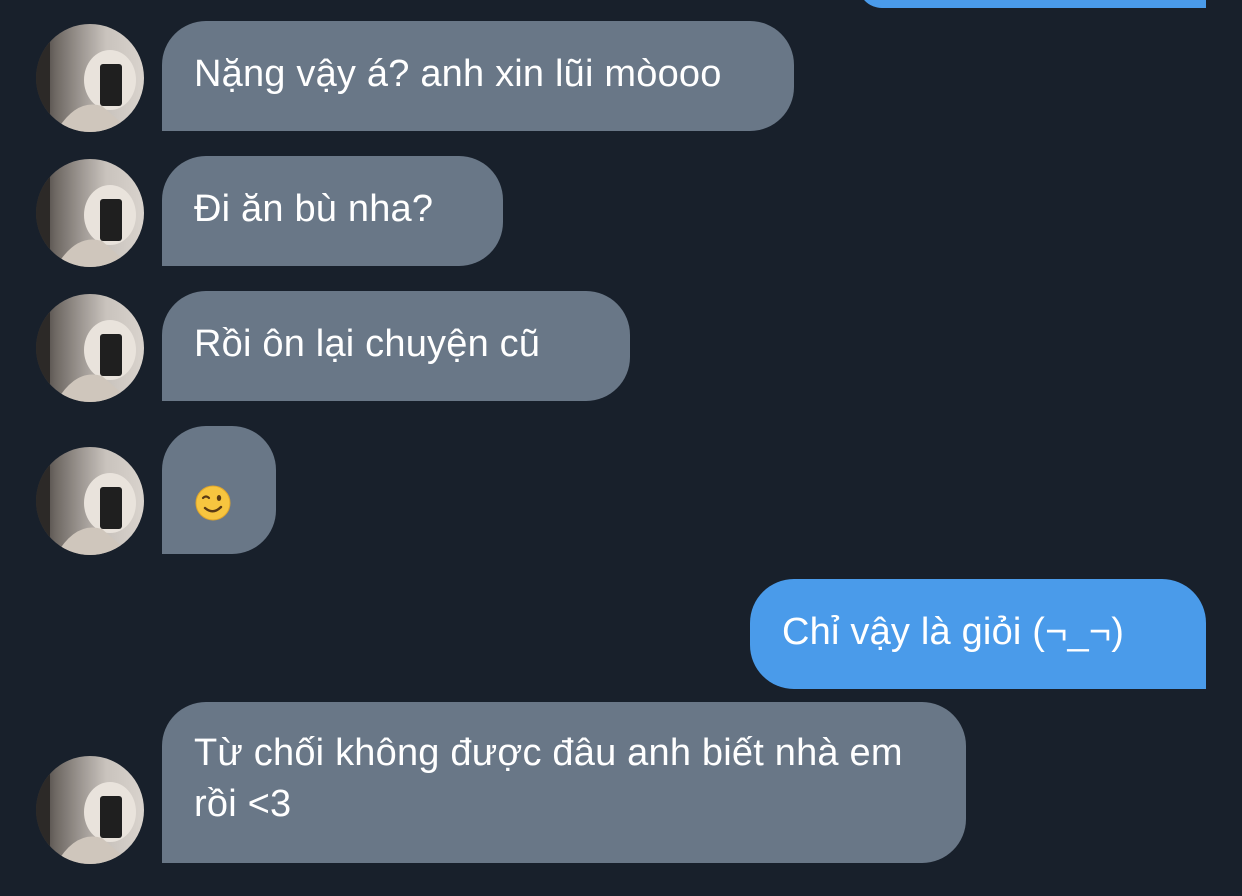 The height and width of the screenshot is (896, 1242). I want to click on message-bubble-incoming: Rồi ôn lại chuyện cũ, so click(396, 346).